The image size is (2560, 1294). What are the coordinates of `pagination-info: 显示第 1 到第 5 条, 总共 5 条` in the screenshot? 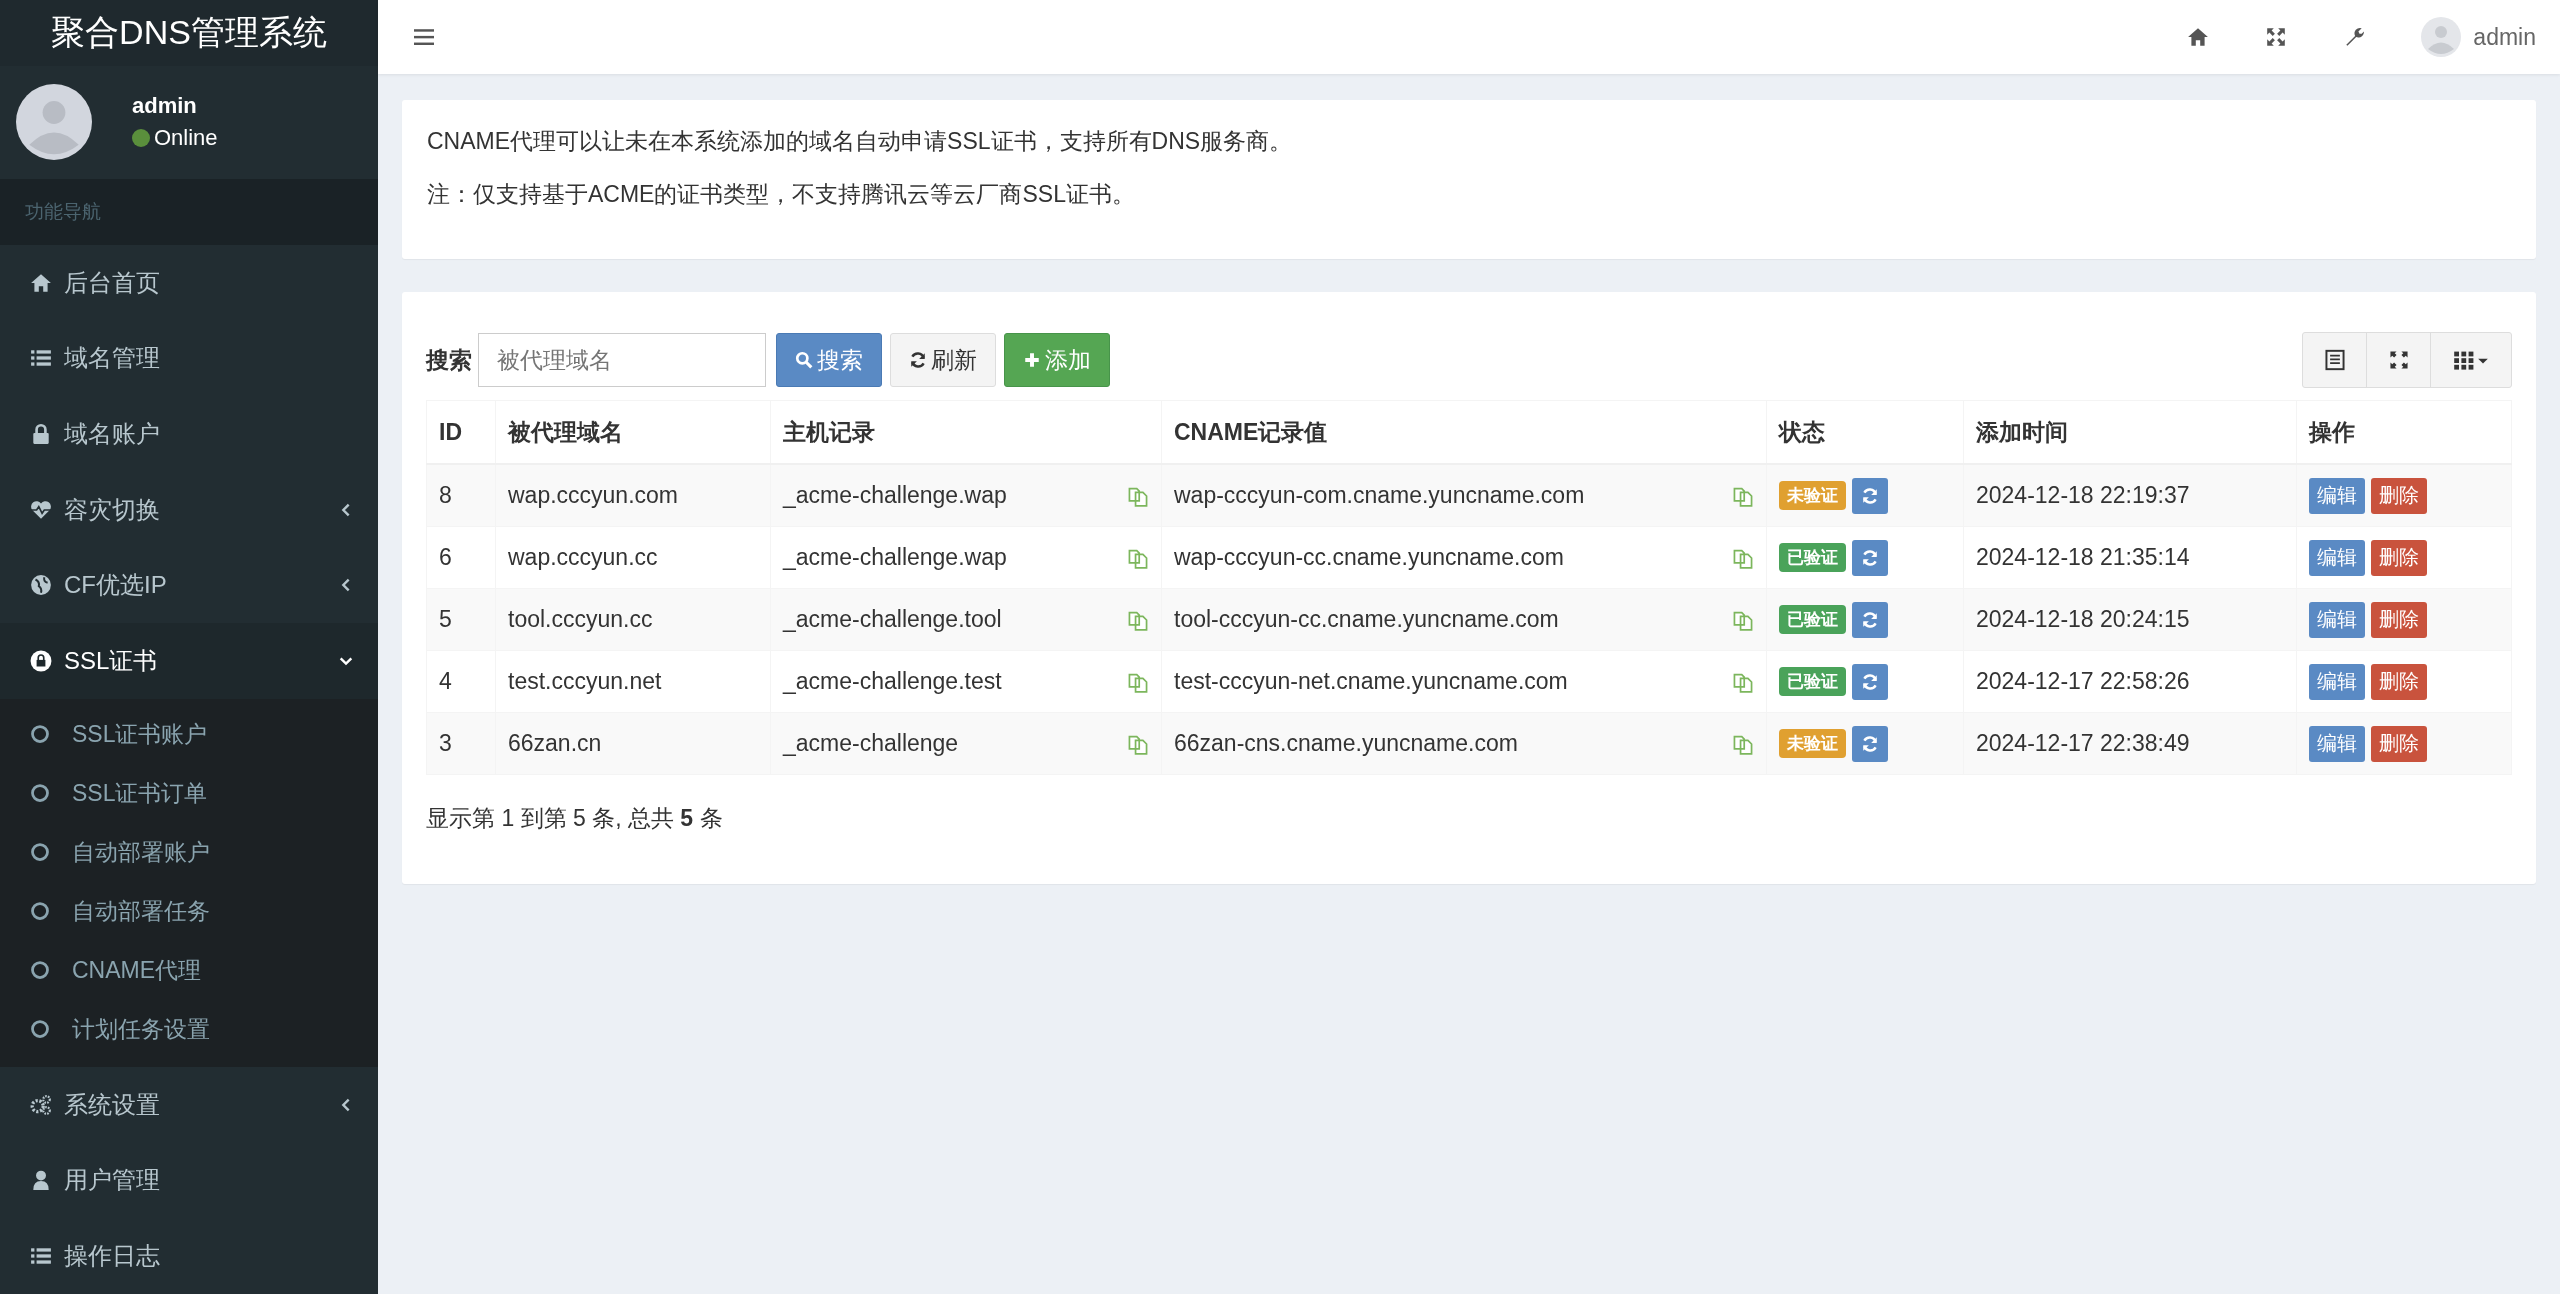 It's located at (575, 818).